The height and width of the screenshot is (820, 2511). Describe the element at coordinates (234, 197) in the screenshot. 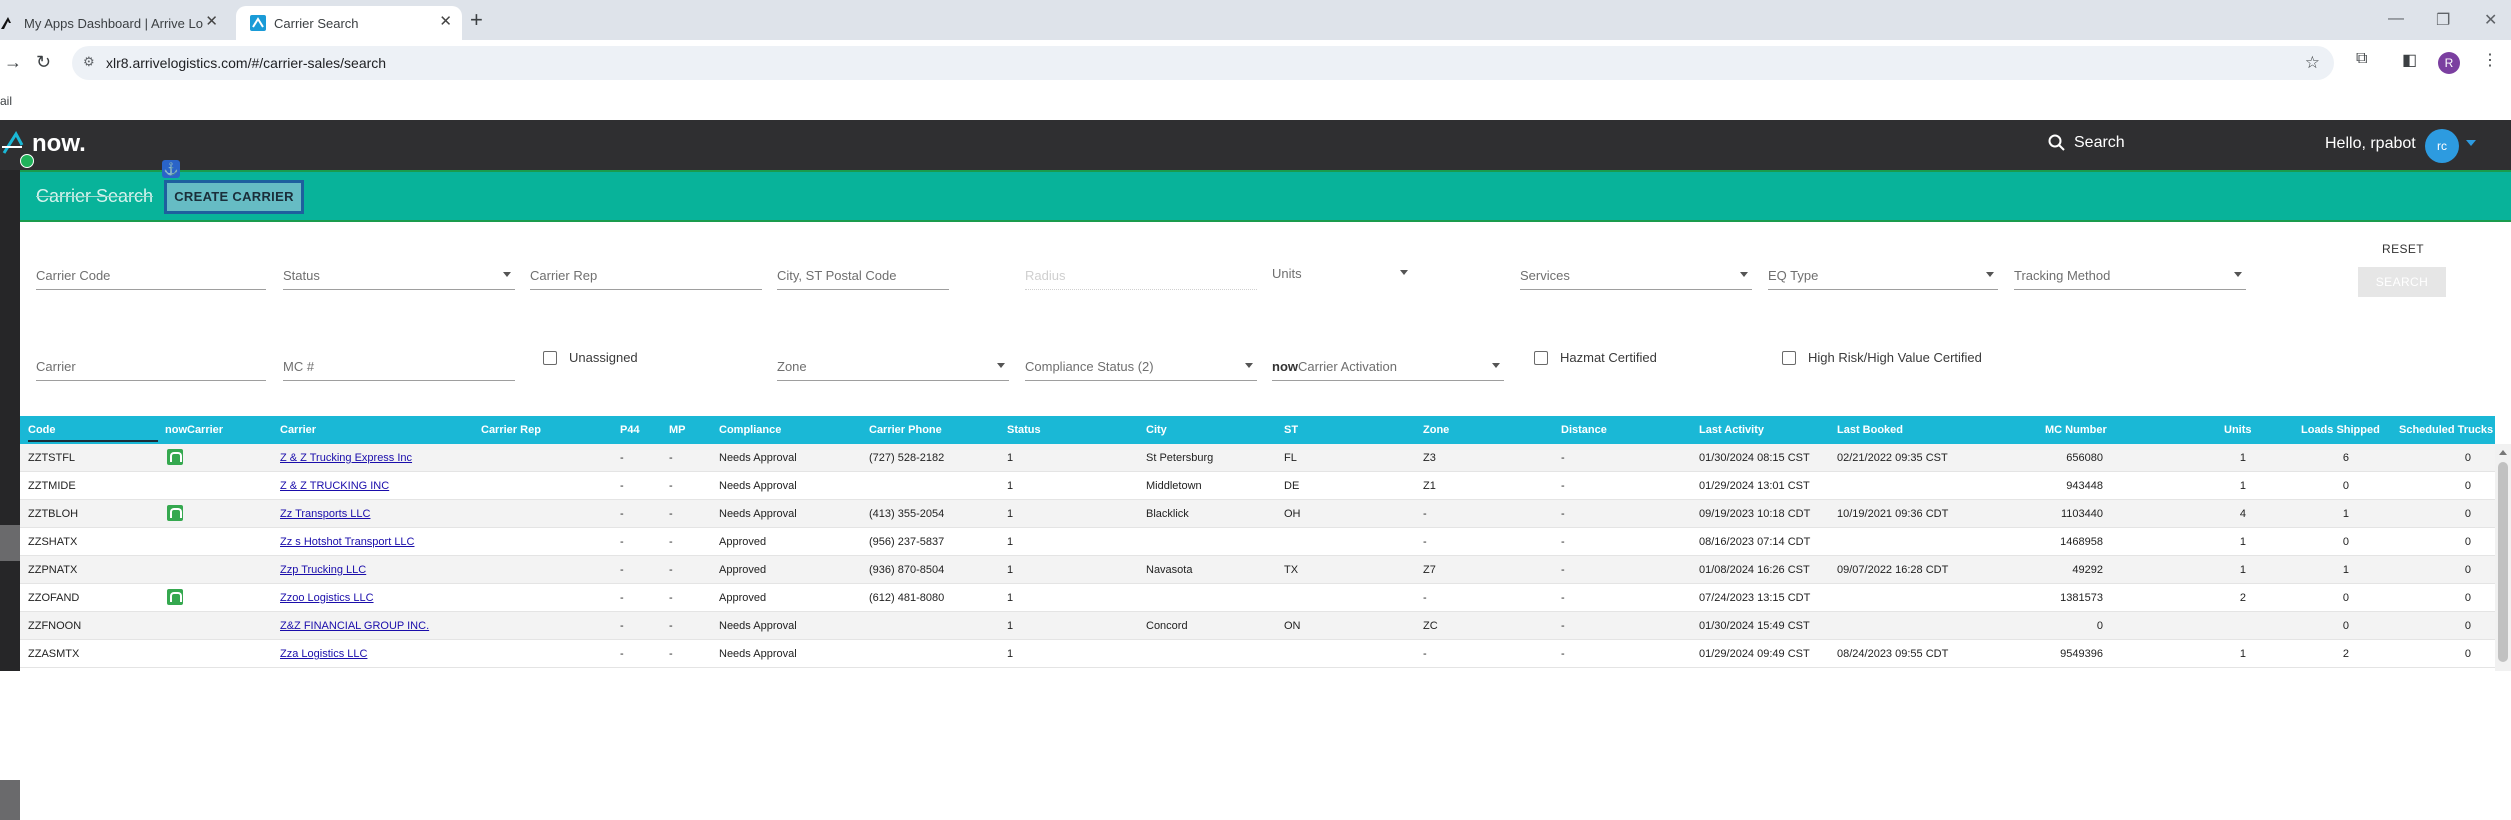

I see `create-carrier-button: CREATE CARRIER` at that location.